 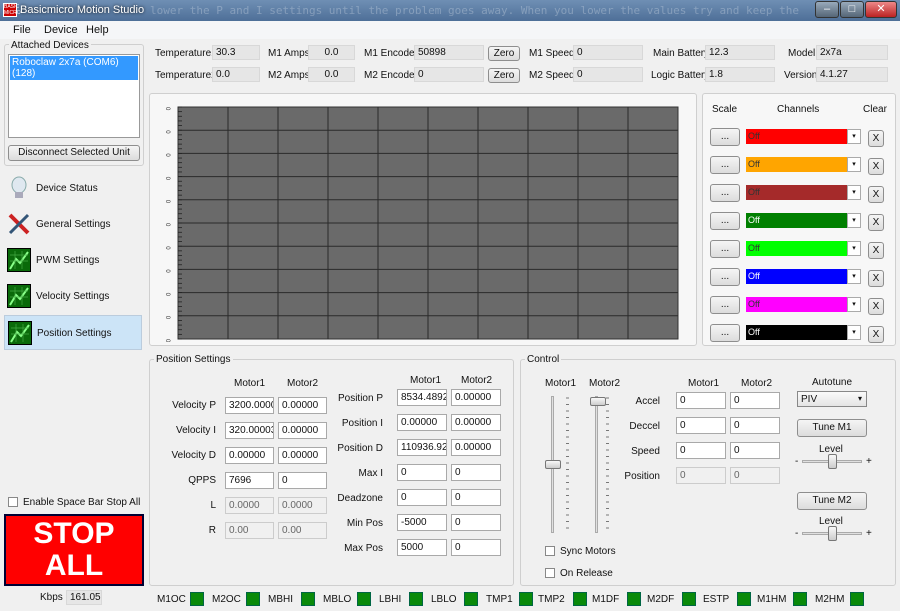 I want to click on level1-slider-thumb, so click(x=832, y=461).